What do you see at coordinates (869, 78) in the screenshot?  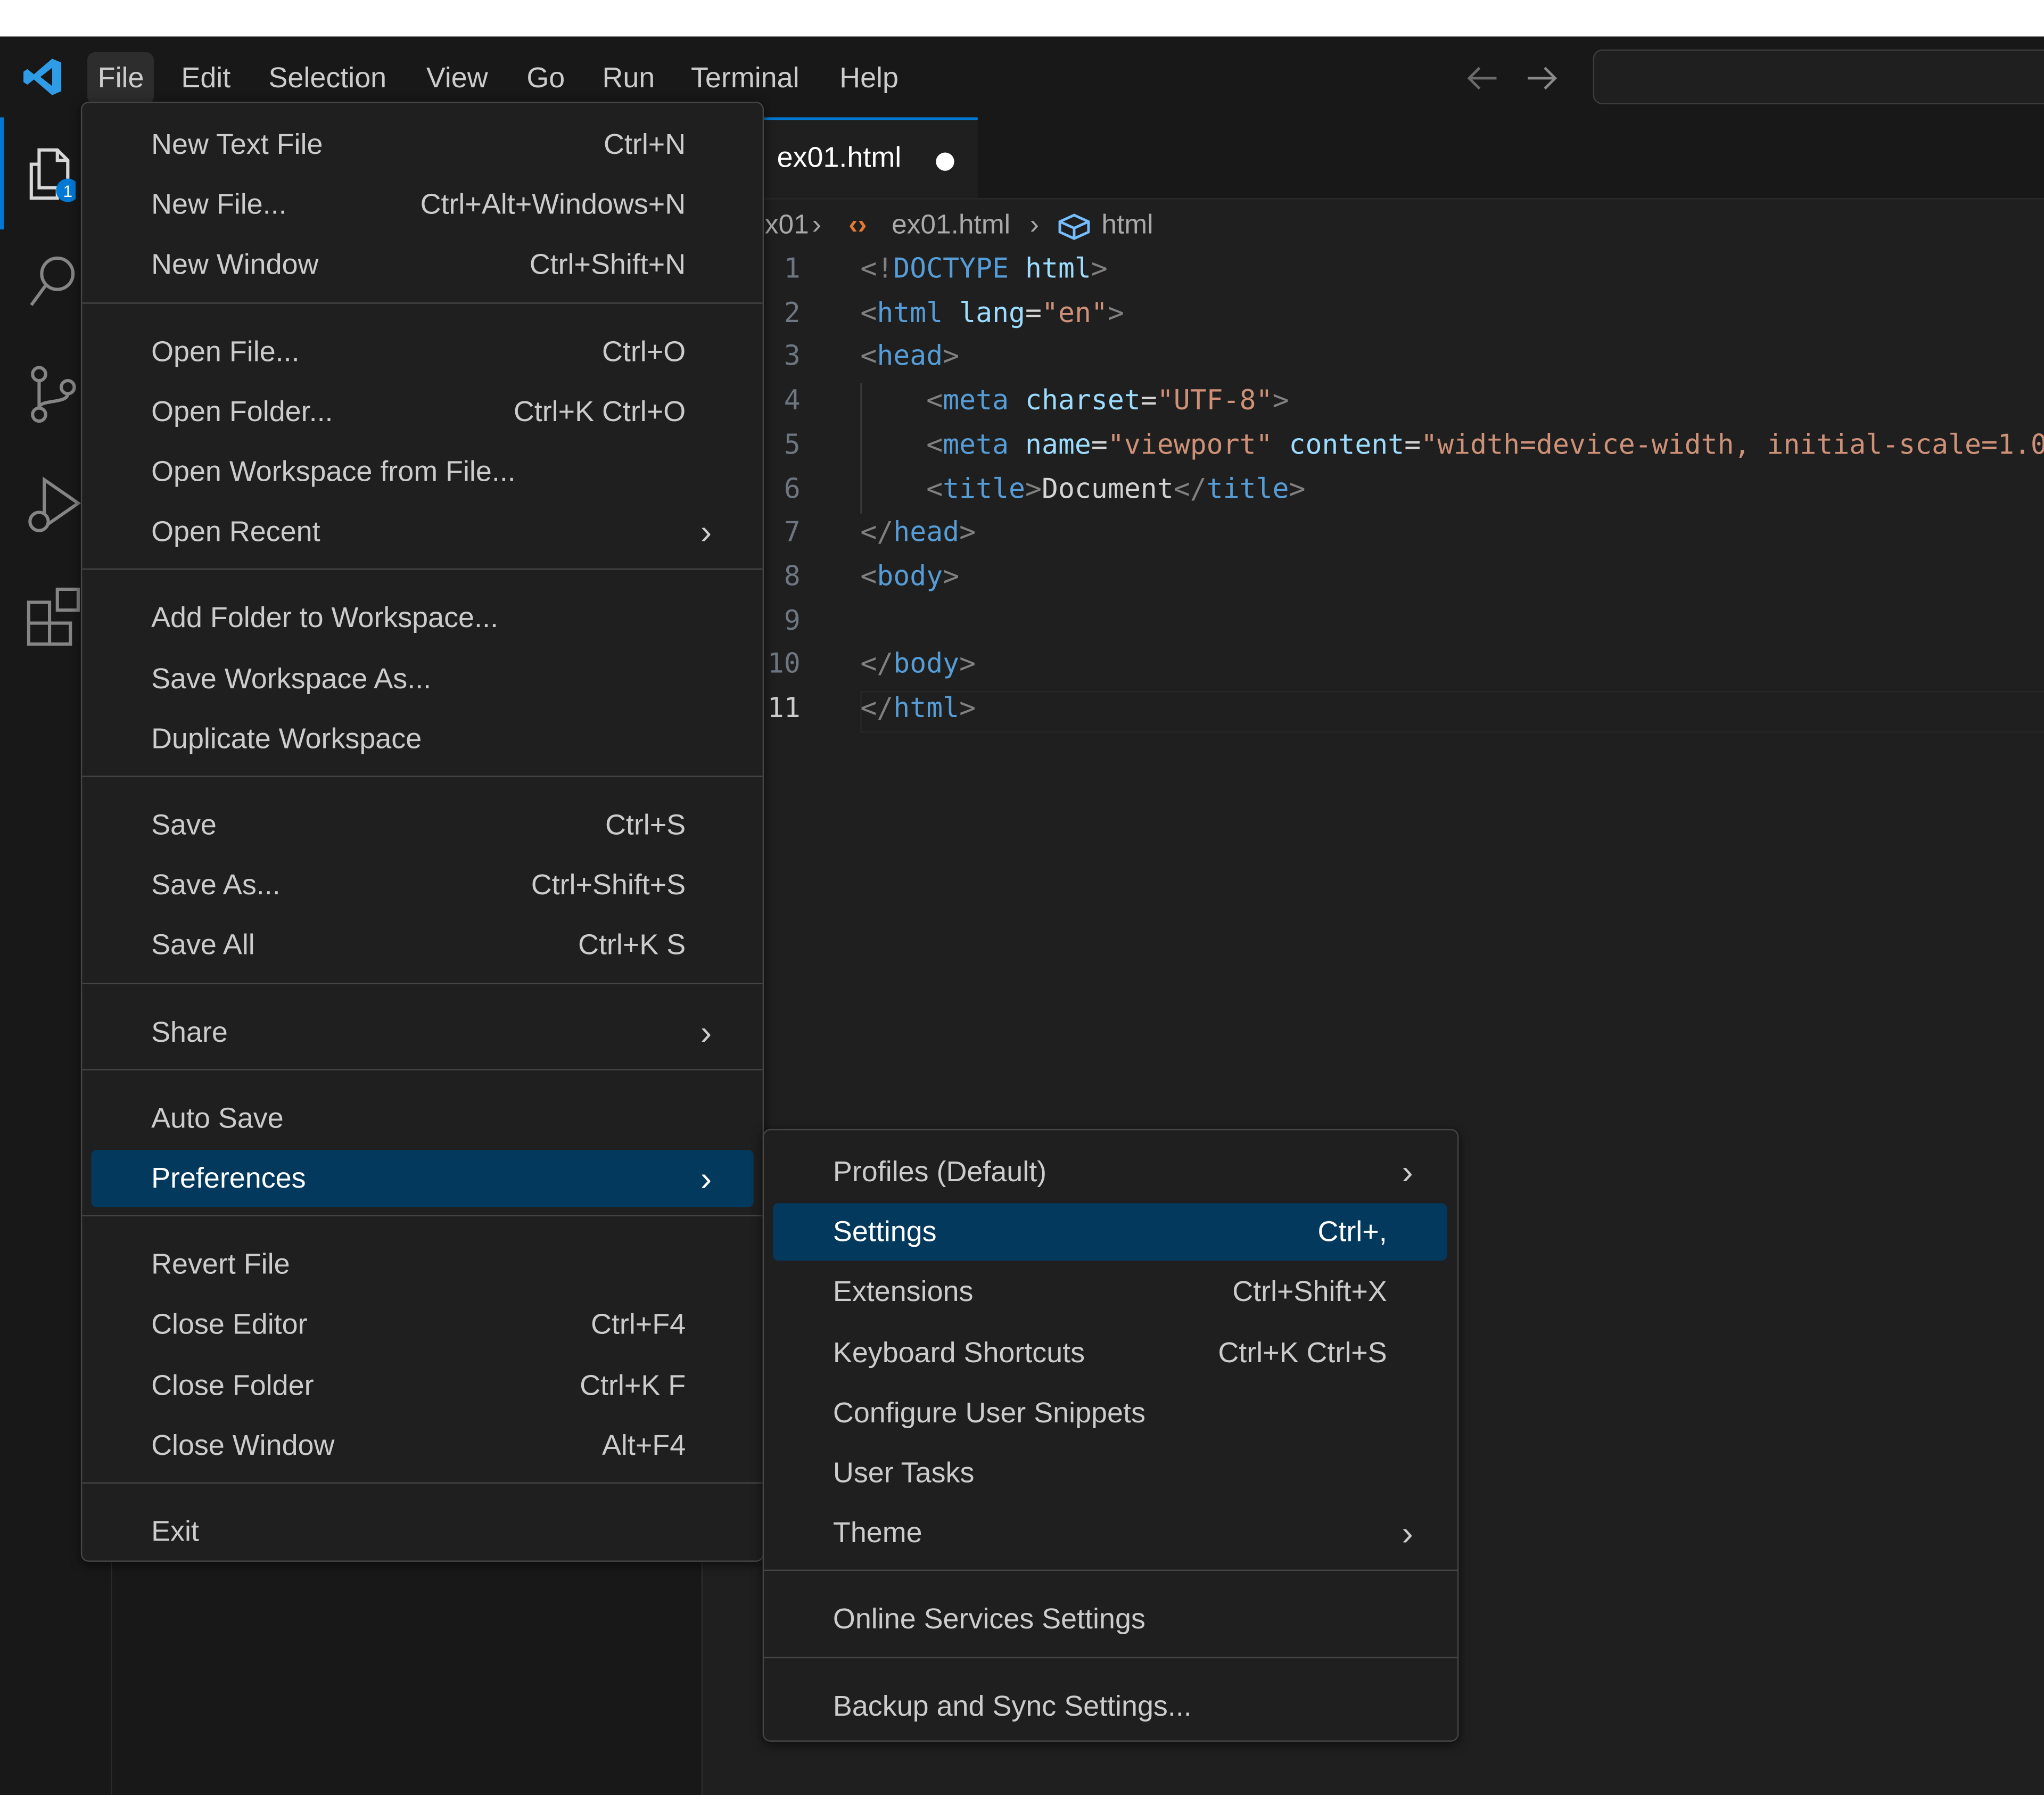 I see `menu-help: Help` at bounding box center [869, 78].